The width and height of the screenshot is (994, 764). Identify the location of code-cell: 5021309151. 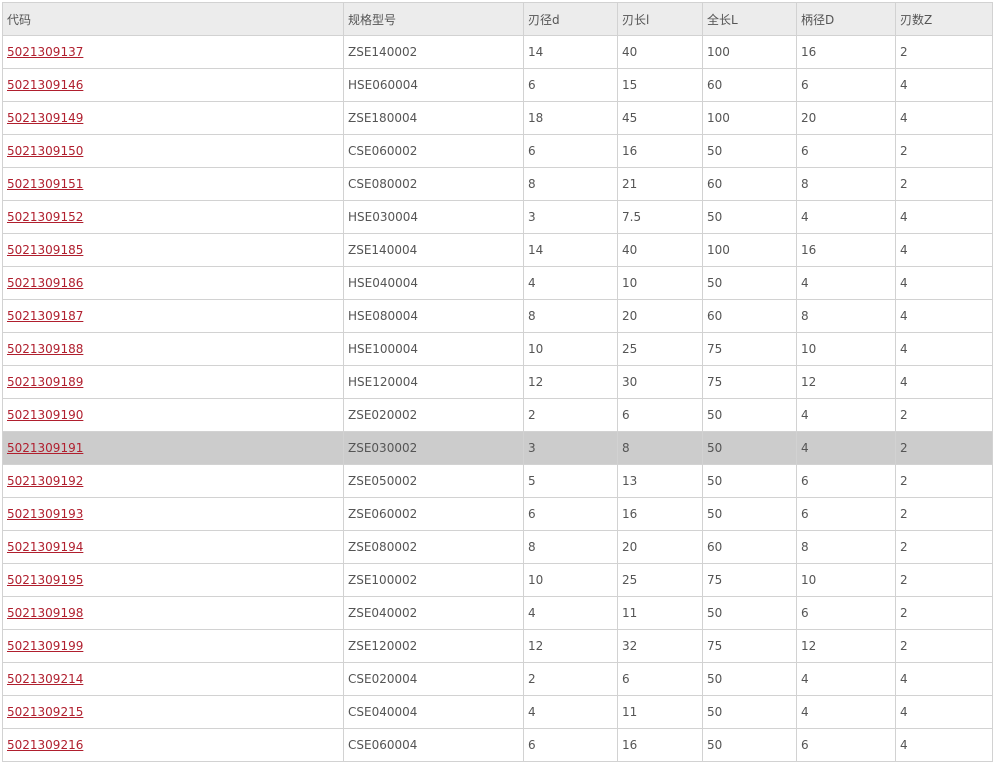
(173, 184).